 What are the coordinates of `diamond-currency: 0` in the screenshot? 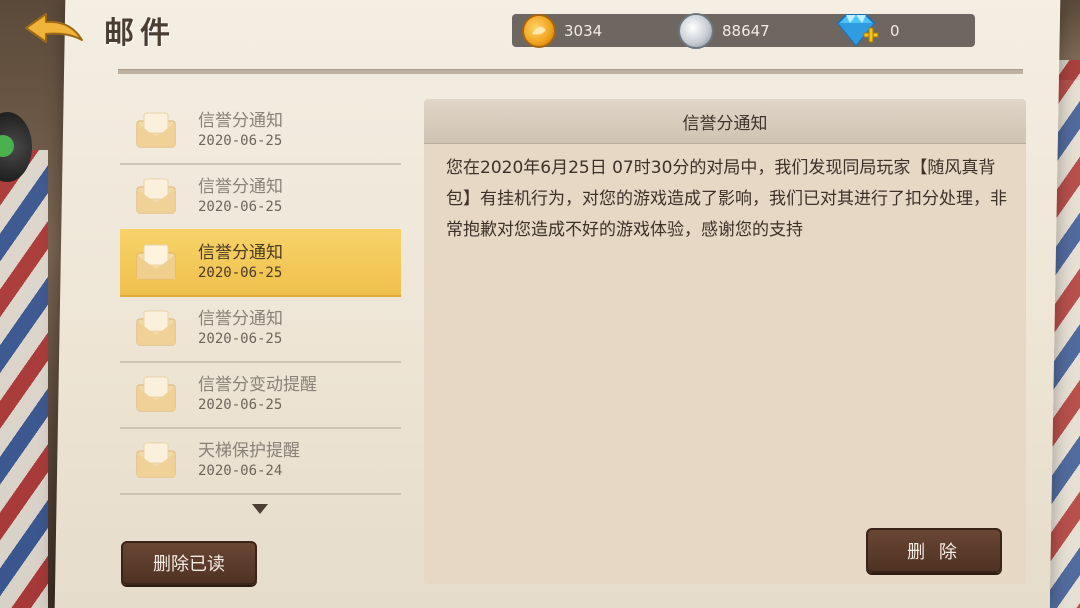 It's located at (867, 31).